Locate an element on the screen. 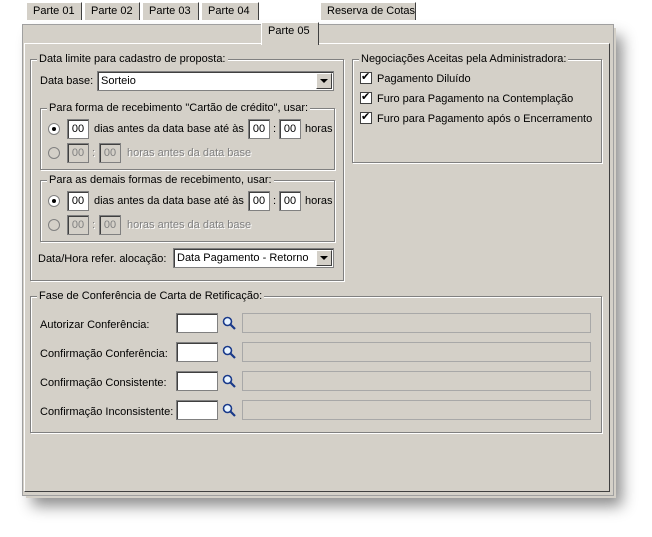  demais-radio-days is located at coordinates (54, 201).